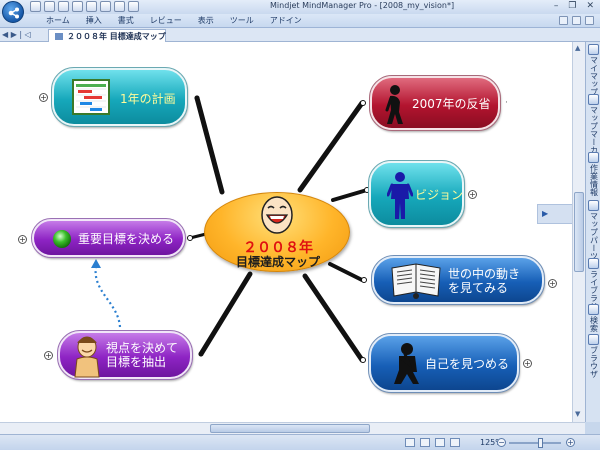 This screenshot has height=450, width=600. Describe the element at coordinates (148, 99) in the screenshot. I see `topic-plan-label: 1年の計画` at that location.